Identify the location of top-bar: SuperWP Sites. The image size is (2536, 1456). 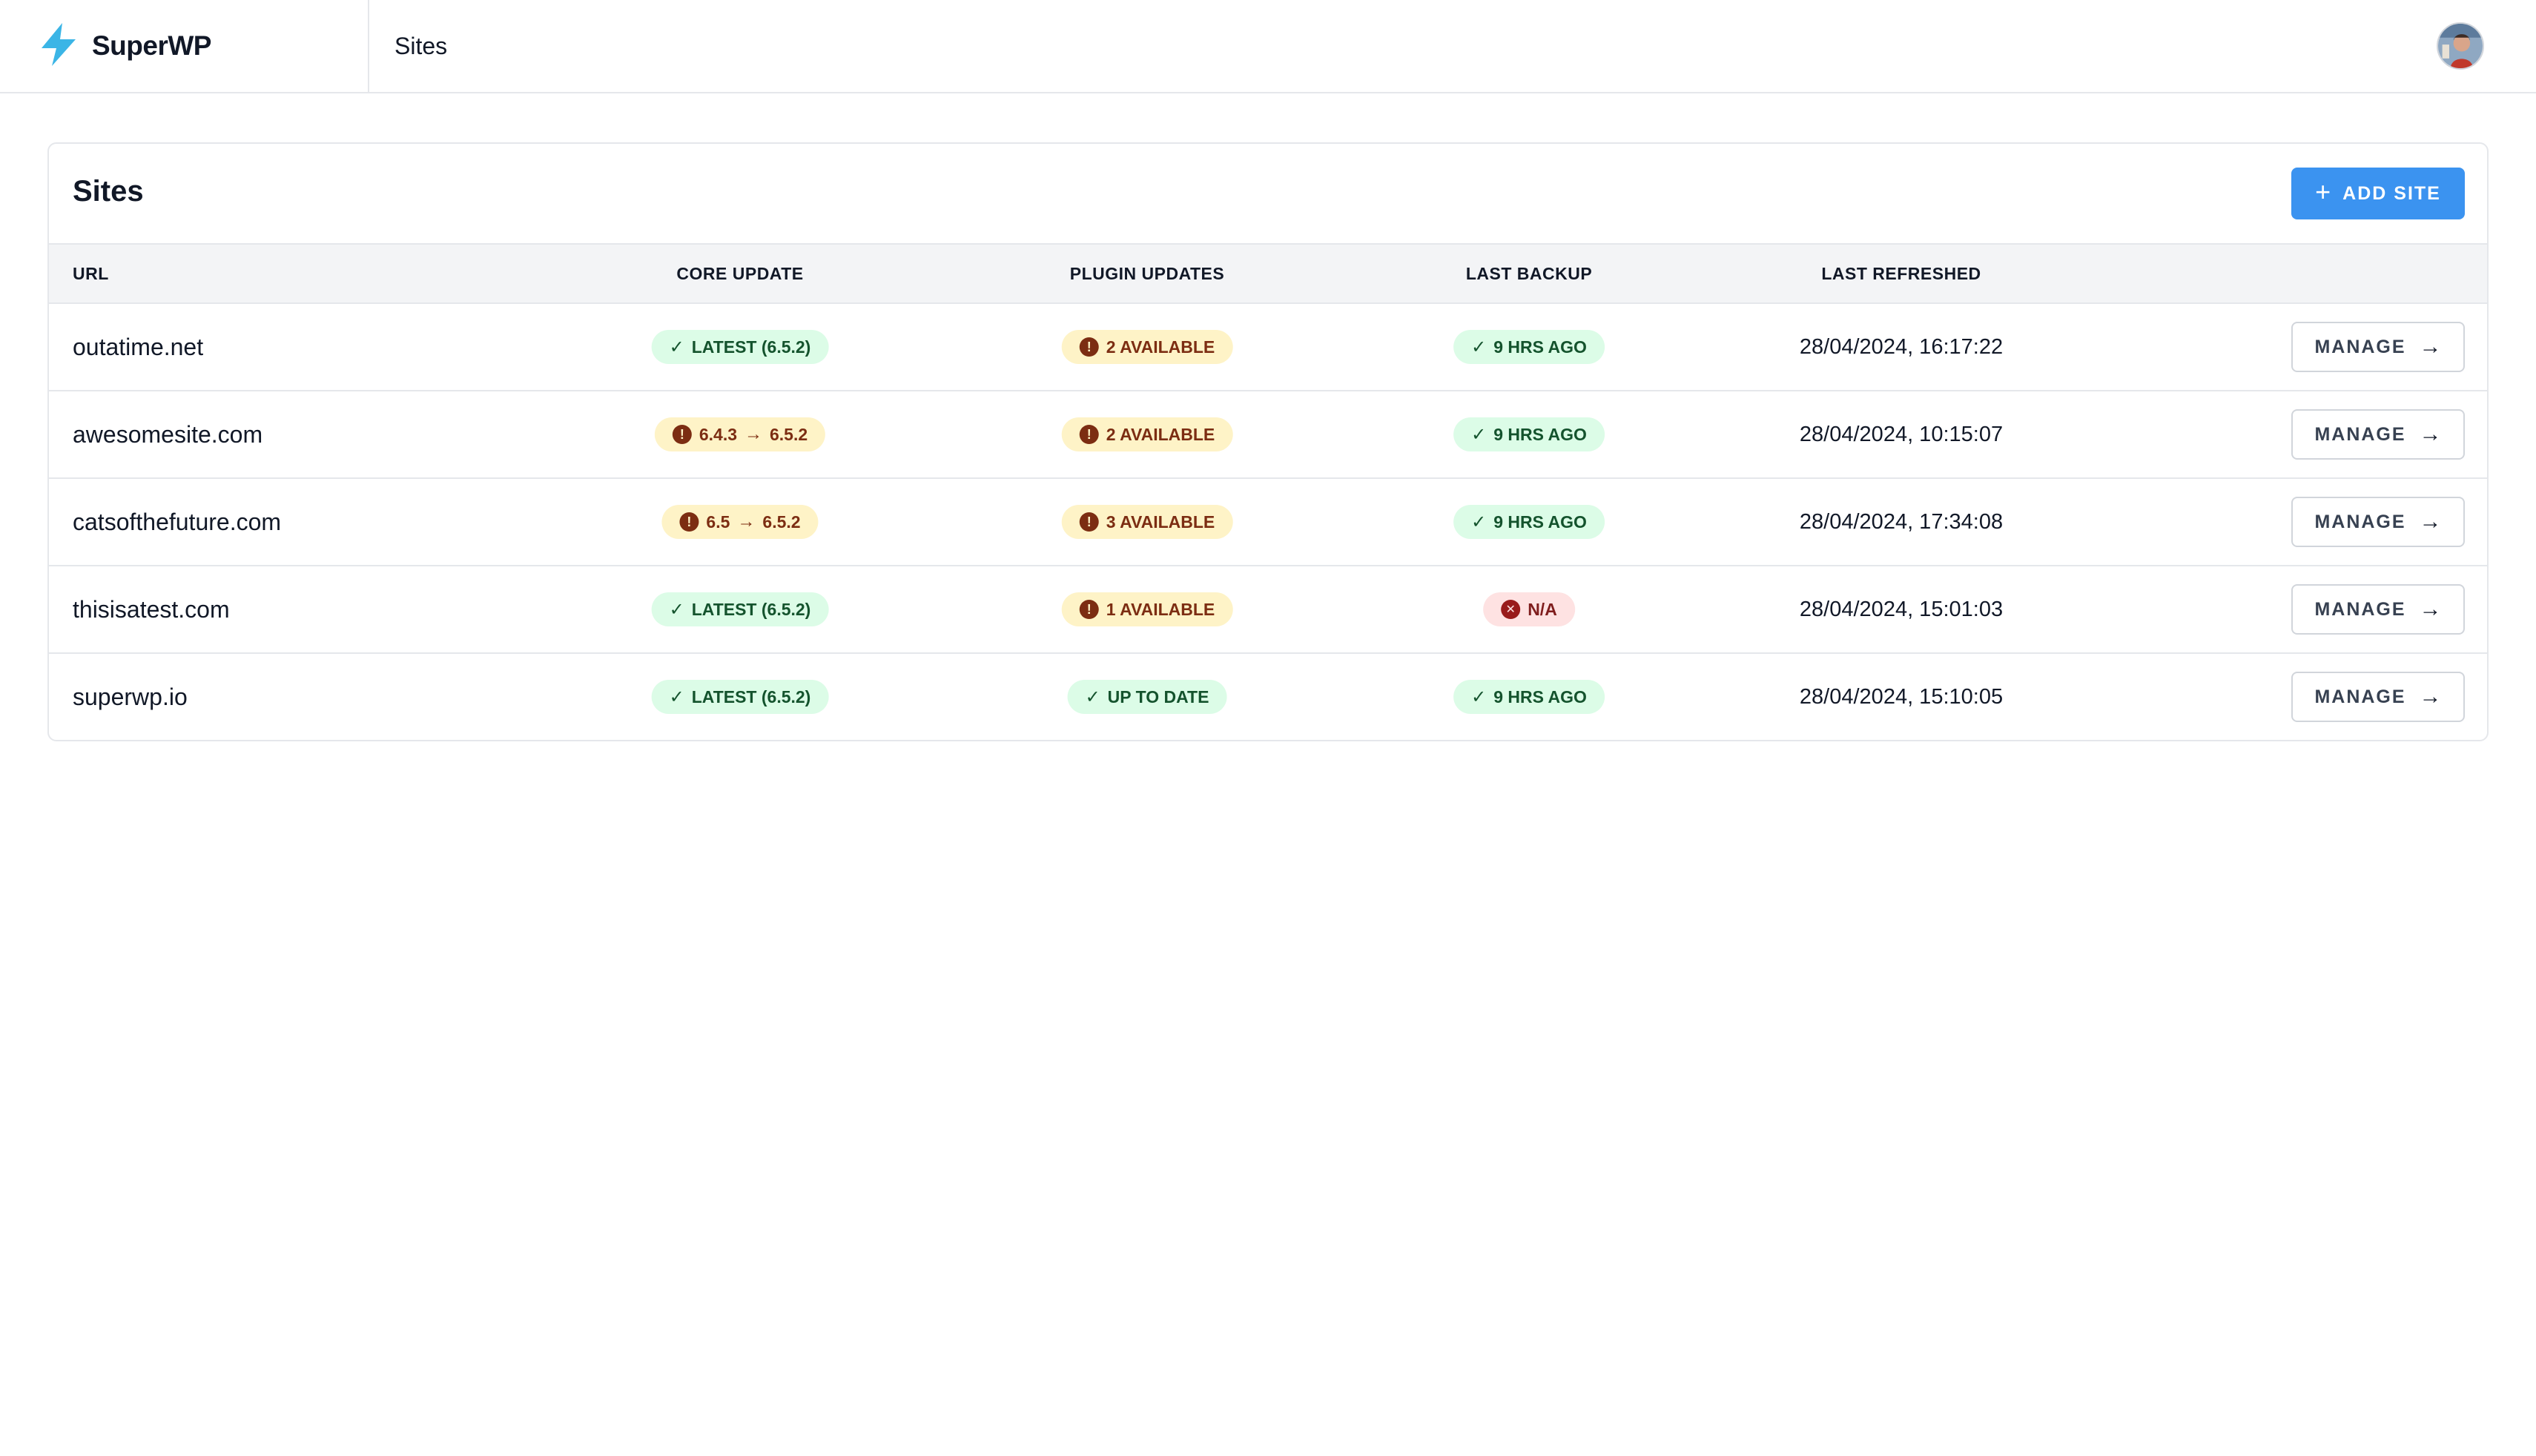
(1268, 46).